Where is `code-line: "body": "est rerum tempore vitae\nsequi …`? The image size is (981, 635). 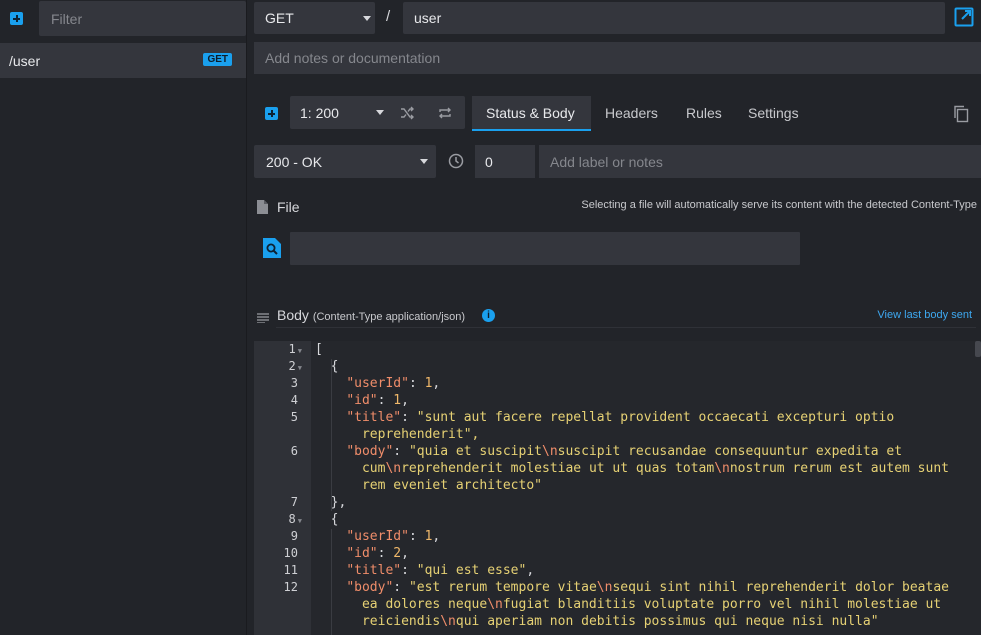
code-line: "body": "est rerum tempore vitae\nsequi … is located at coordinates (647, 587).